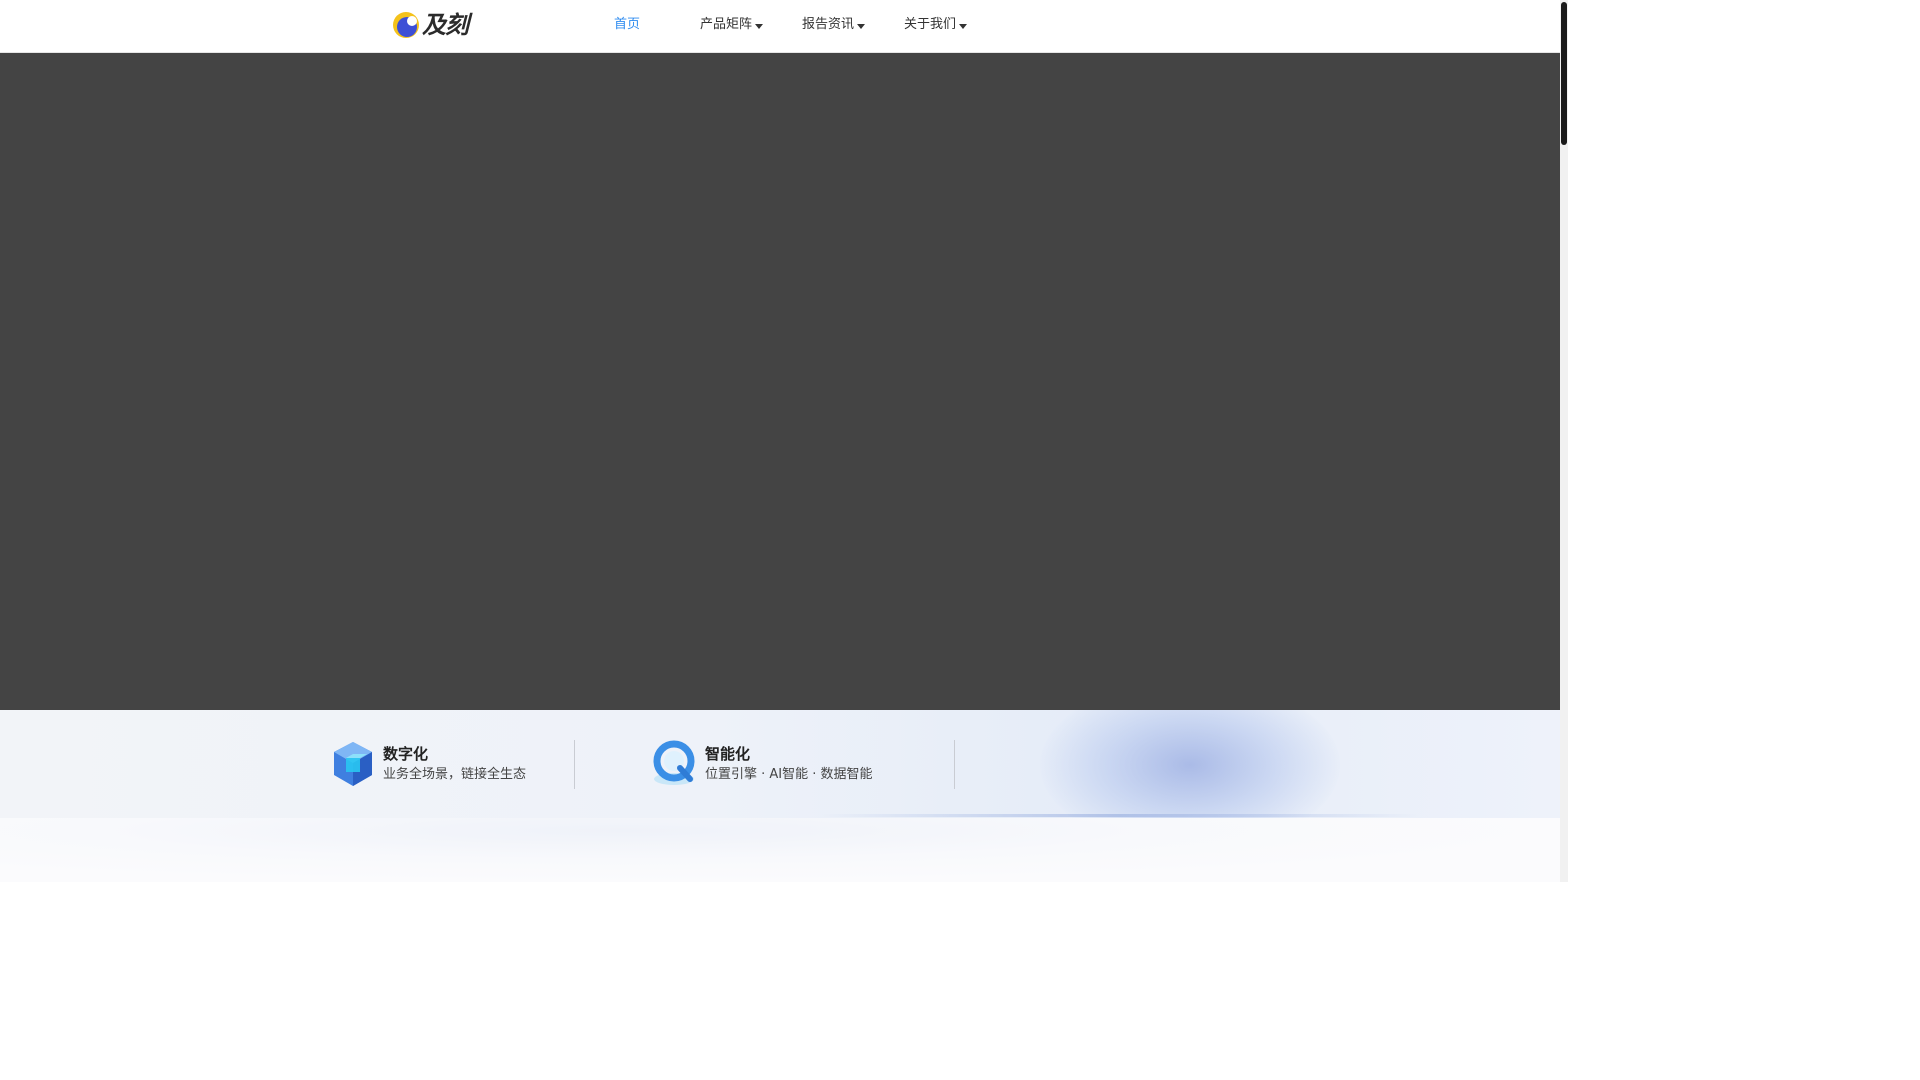 Image resolution: width=1920 pixels, height=1080 pixels. Describe the element at coordinates (789, 774) in the screenshot. I see `feature-desc: 位置引擎 · AI智能 · 数据智能` at that location.